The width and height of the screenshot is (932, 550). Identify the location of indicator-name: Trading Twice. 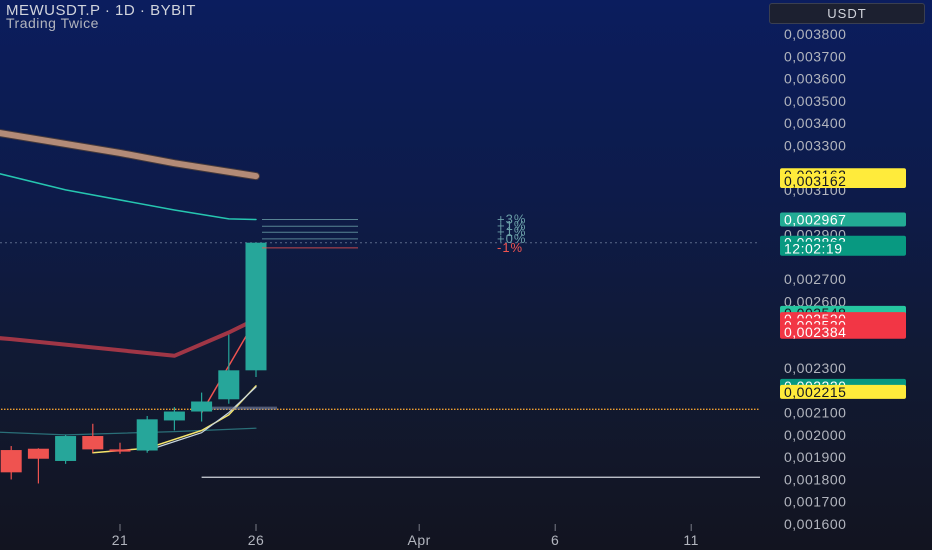
(52, 23).